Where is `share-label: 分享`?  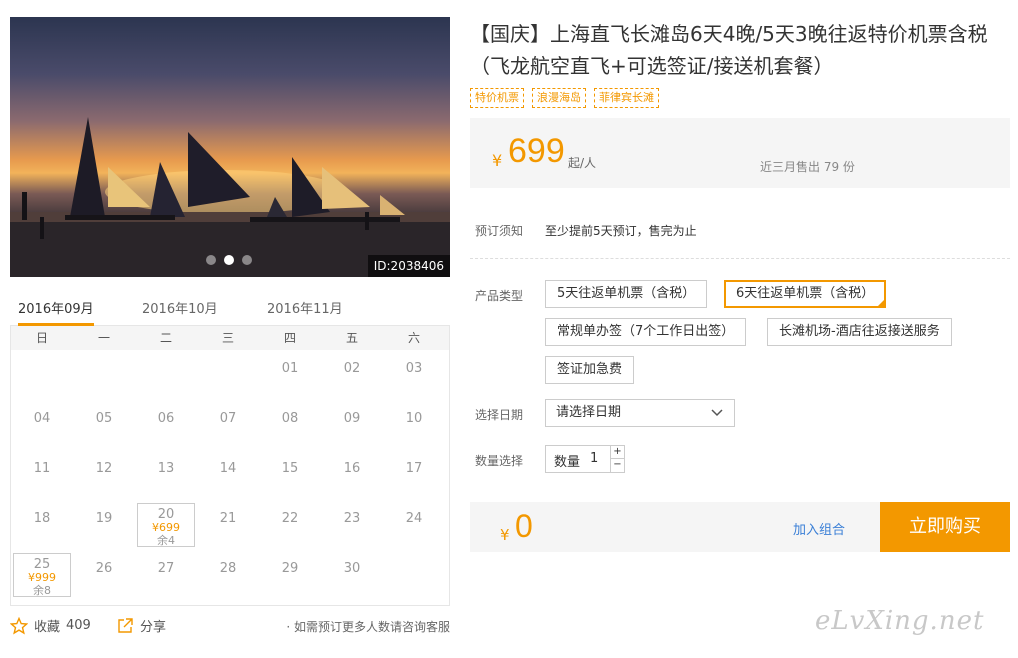 share-label: 分享 is located at coordinates (153, 627).